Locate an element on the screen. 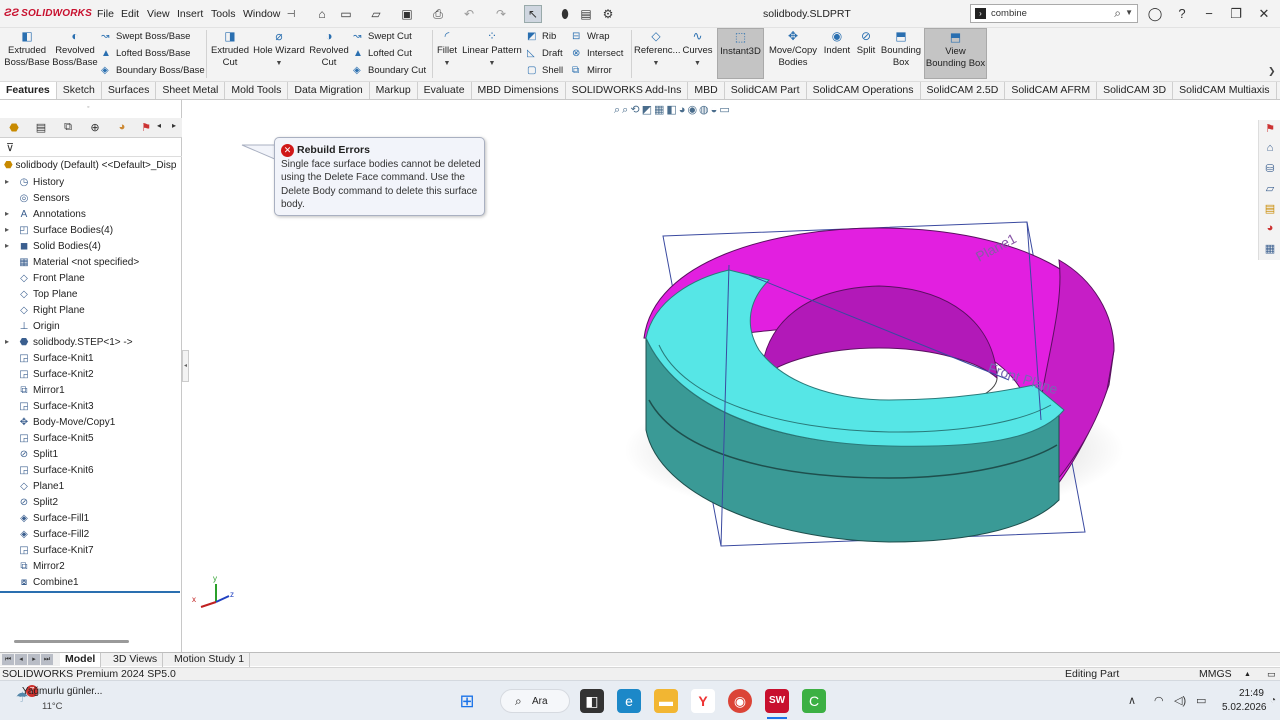  feature-manager-tab-icon: ⬣ is located at coordinates (14, 128).